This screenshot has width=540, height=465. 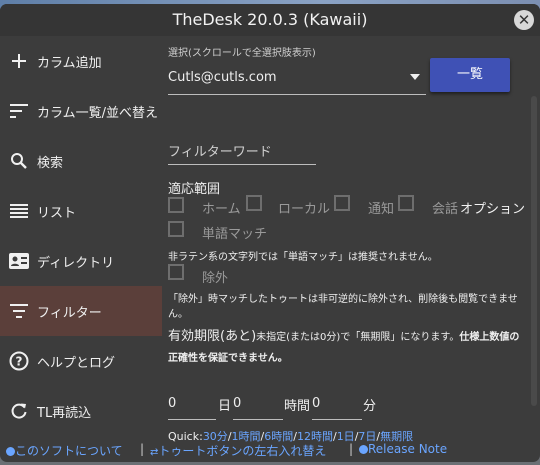 What do you see at coordinates (81, 161) in the screenshot?
I see `sidebar-item-search: 検索` at bounding box center [81, 161].